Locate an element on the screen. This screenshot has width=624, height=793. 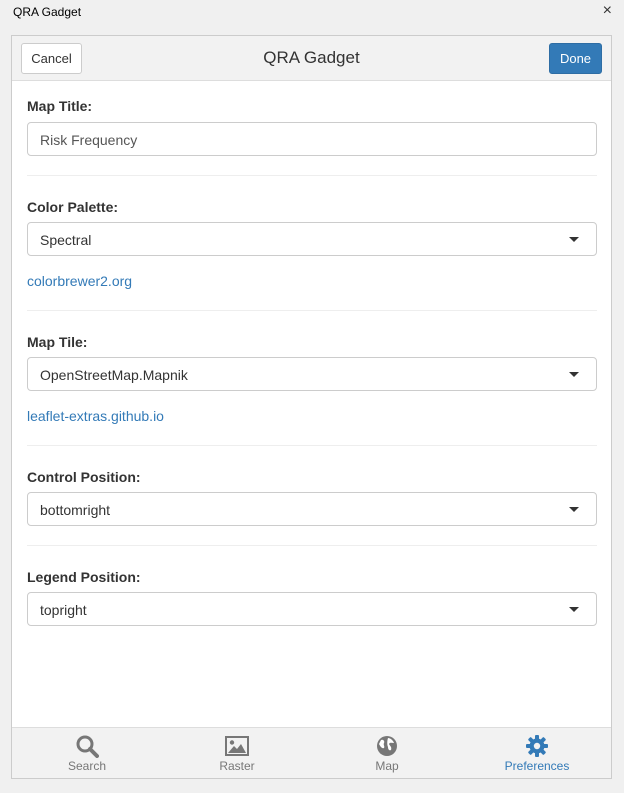
map-tile-value: OpenStreetMap.Mapnik is located at coordinates (114, 375).